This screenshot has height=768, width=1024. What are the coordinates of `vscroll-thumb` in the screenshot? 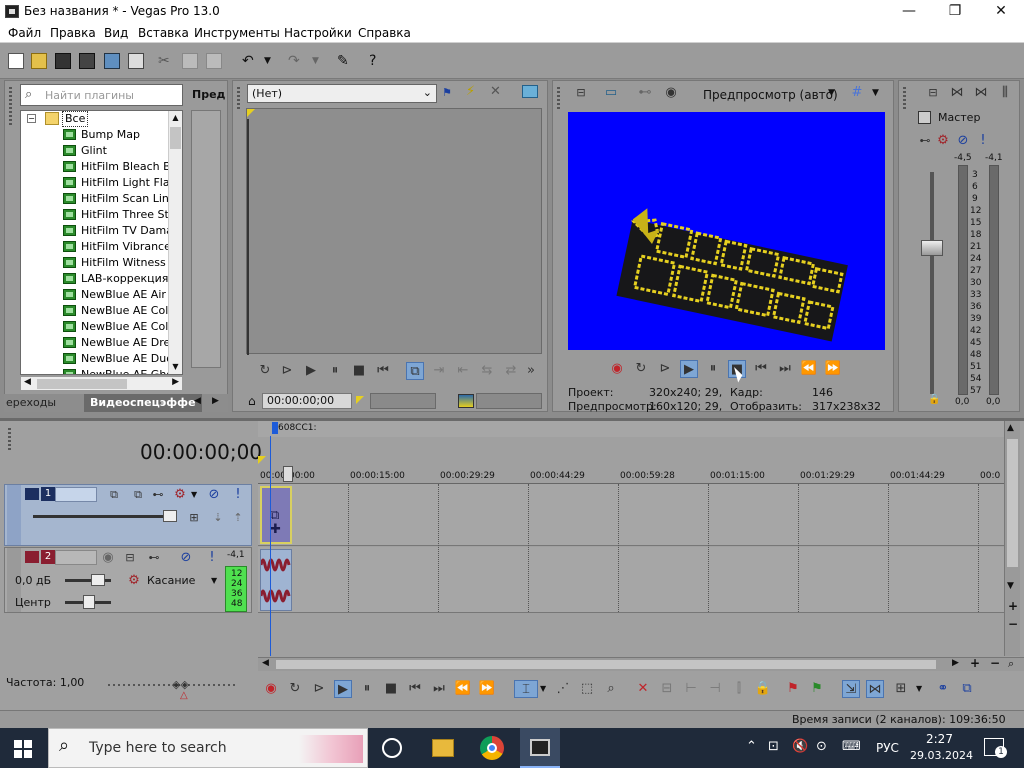 It's located at (1012, 503).